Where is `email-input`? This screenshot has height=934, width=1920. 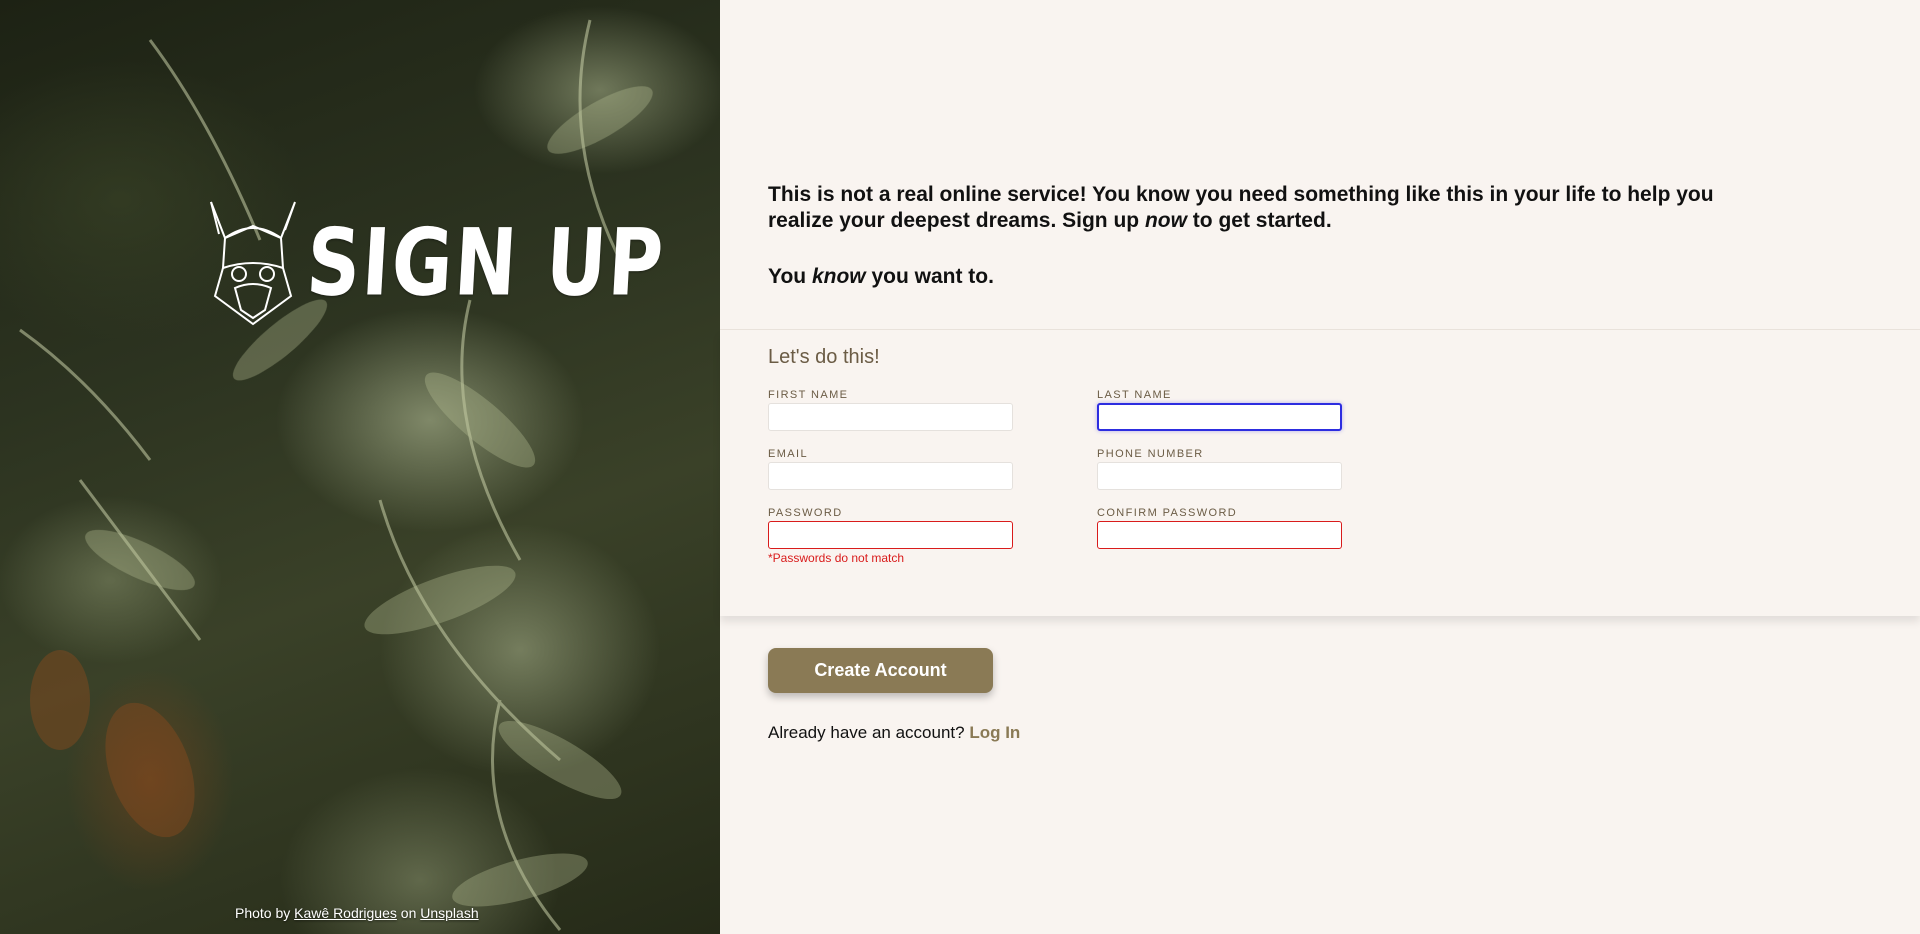 email-input is located at coordinates (890, 476).